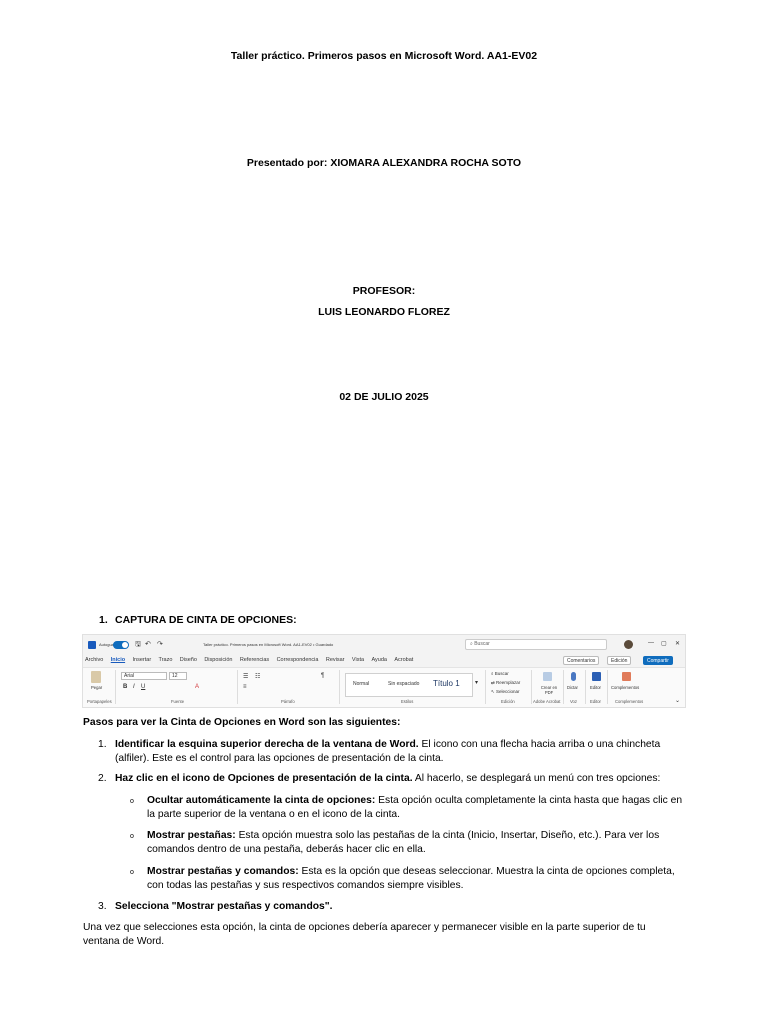 Image resolution: width=768 pixels, height=1024 pixels. I want to click on replace-button: ⇄ Reemplazar, so click(505, 683).